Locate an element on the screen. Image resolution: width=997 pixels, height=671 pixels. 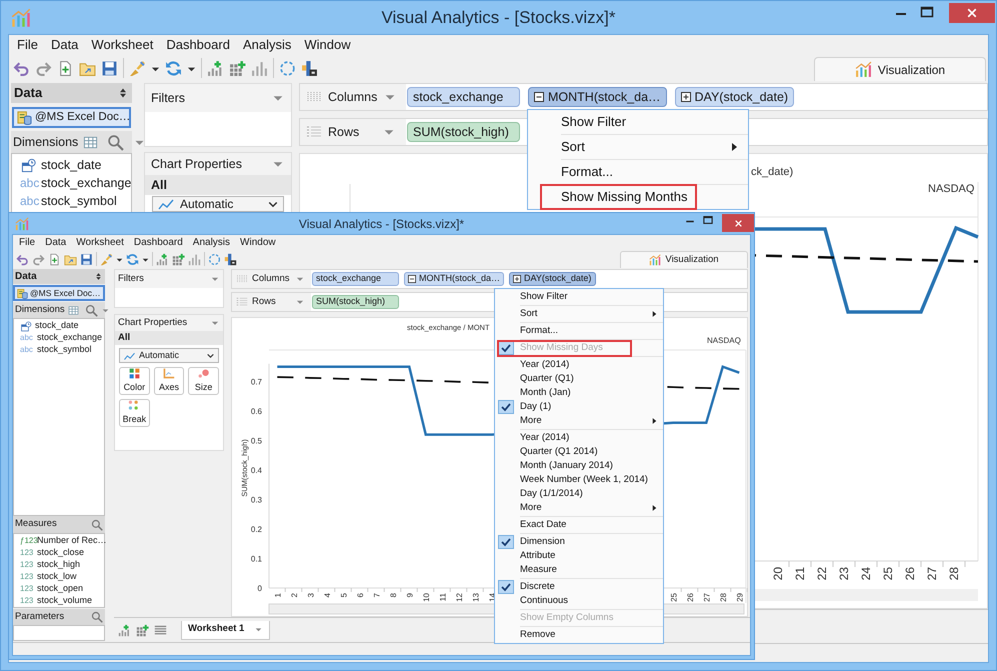
list-icon is located at coordinates (160, 630).